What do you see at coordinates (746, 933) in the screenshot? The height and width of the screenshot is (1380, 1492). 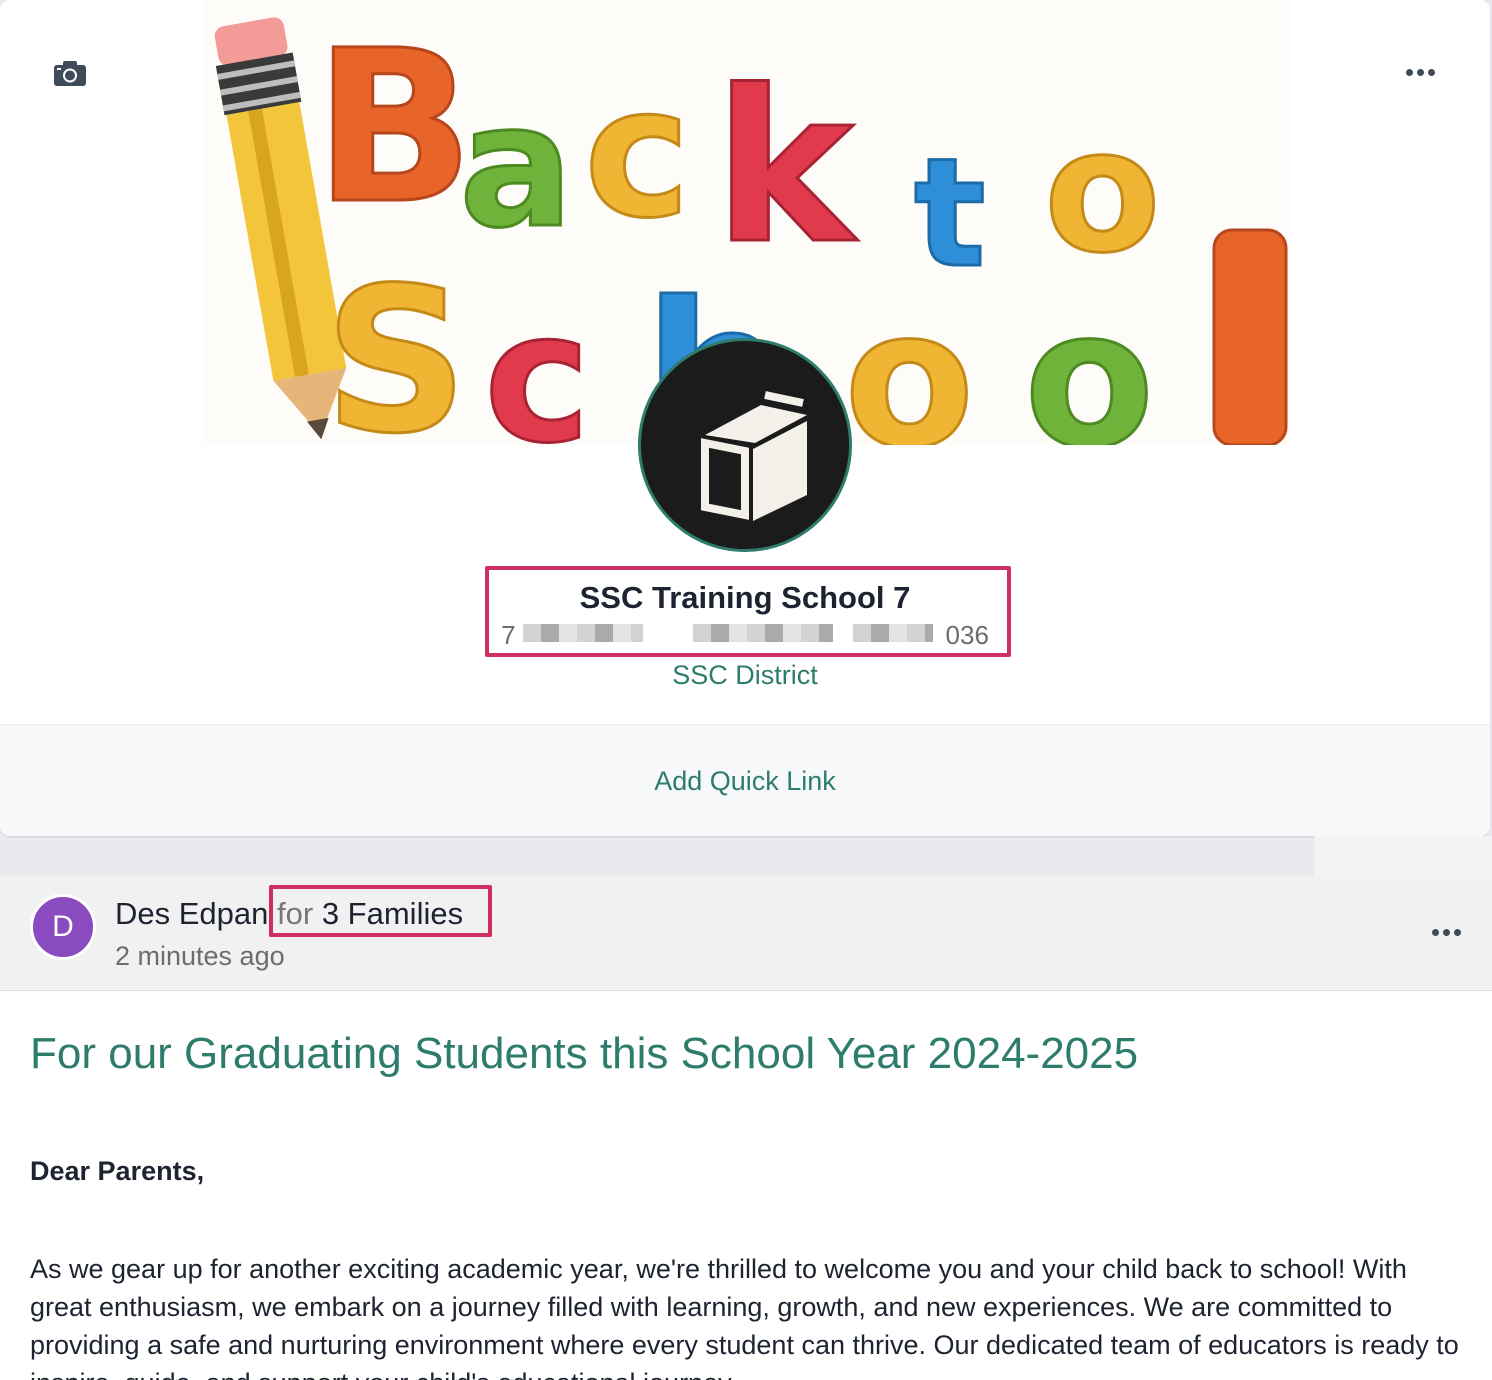 I see `post-header: D Des Edpan for 3 Families 2 minutes ago` at bounding box center [746, 933].